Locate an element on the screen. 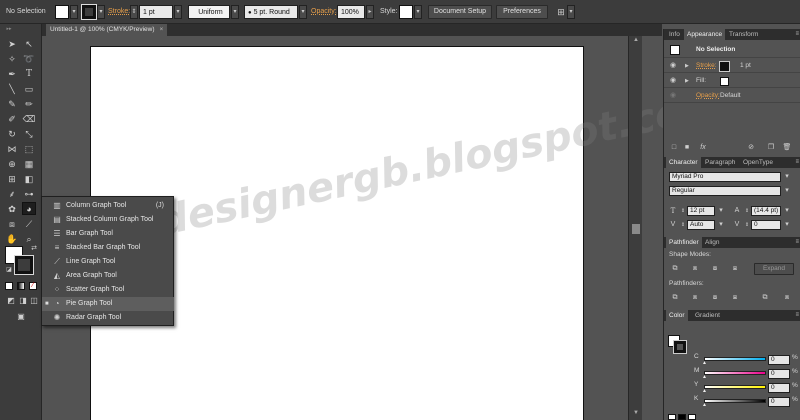  stroke-dropdown: ▾ is located at coordinates (101, 12).